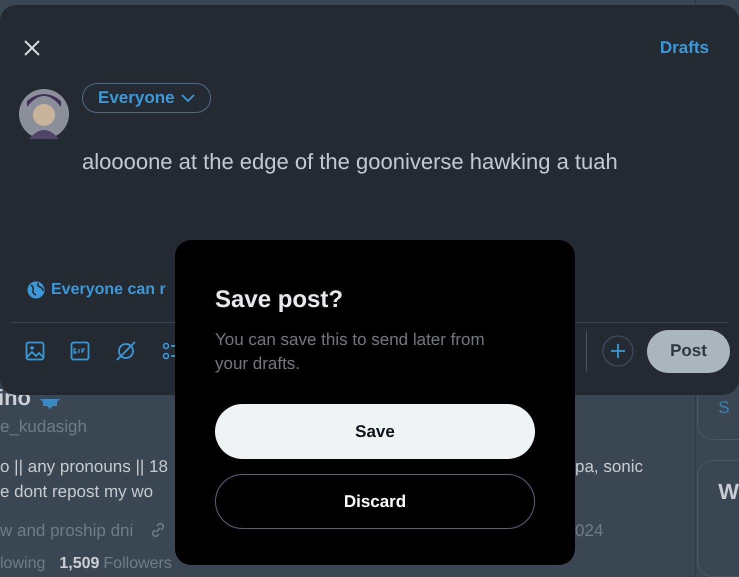 This screenshot has width=739, height=577. What do you see at coordinates (80, 351) in the screenshot?
I see `gif-icon` at bounding box center [80, 351].